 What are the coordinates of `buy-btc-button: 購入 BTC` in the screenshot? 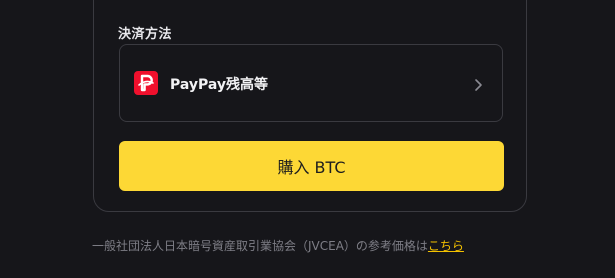 It's located at (311, 166).